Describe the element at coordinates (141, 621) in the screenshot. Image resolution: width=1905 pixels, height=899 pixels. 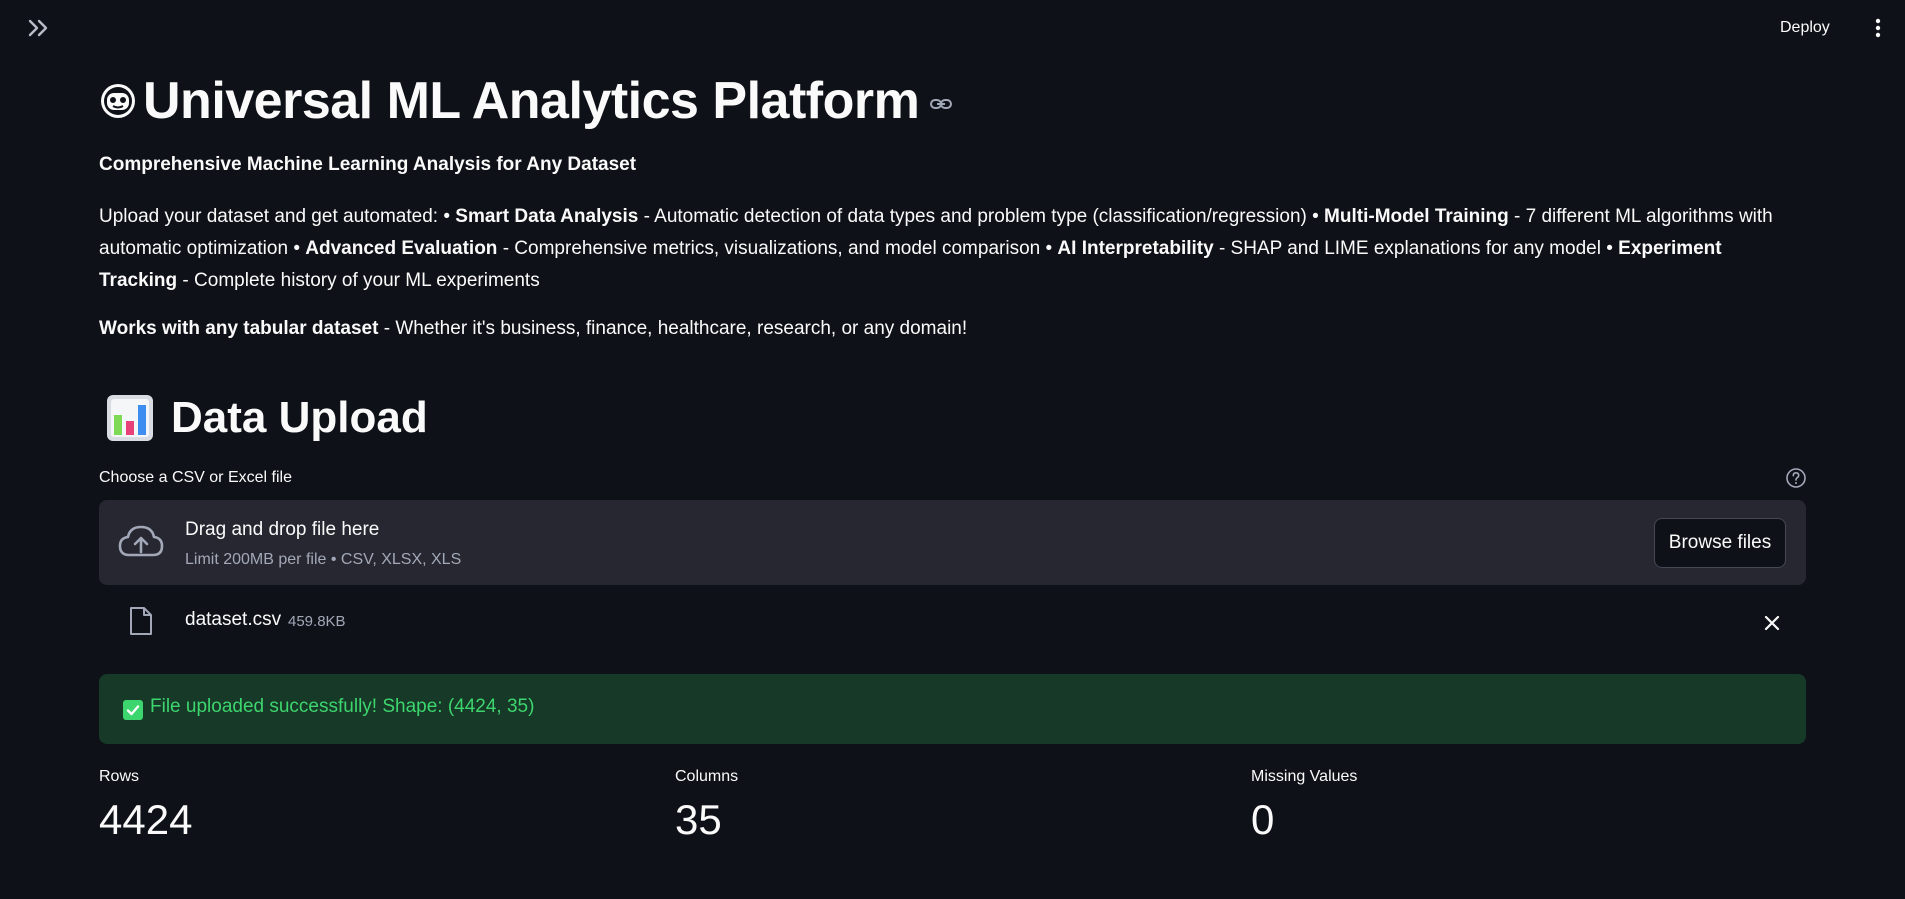
I see `file-icon` at that location.